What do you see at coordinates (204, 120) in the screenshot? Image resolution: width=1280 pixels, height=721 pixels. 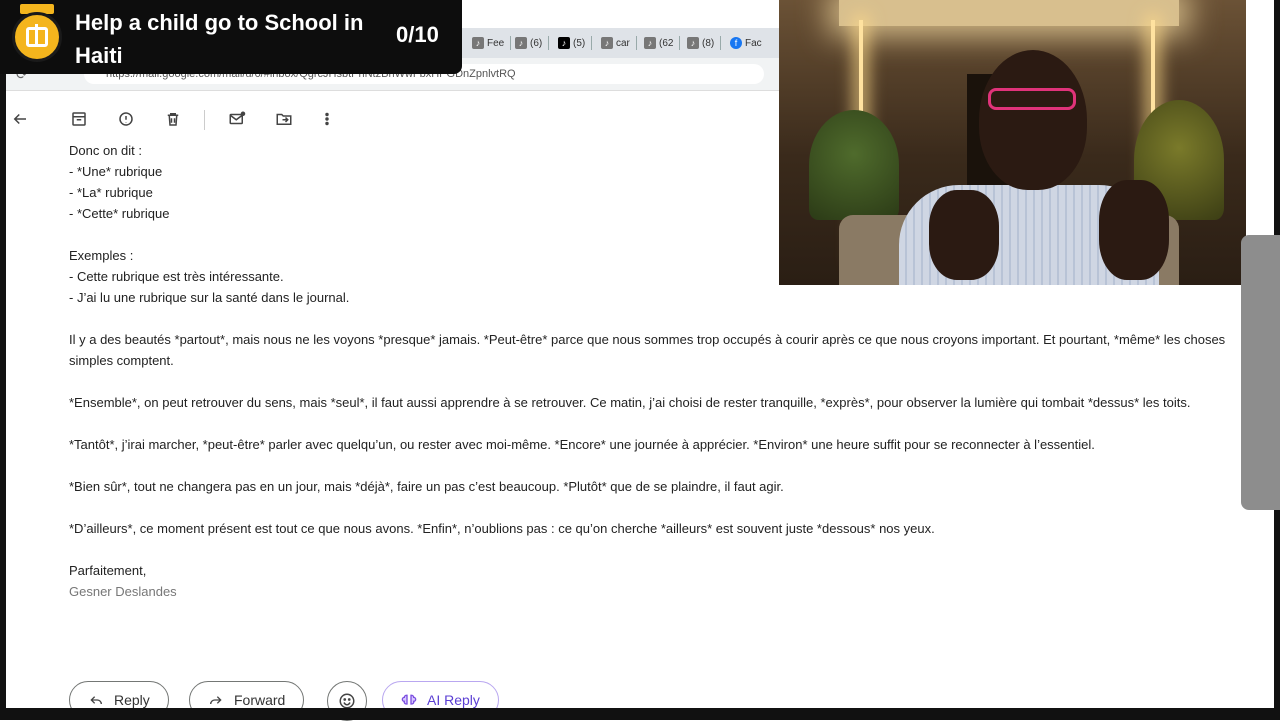 I see `toolbar-divider` at bounding box center [204, 120].